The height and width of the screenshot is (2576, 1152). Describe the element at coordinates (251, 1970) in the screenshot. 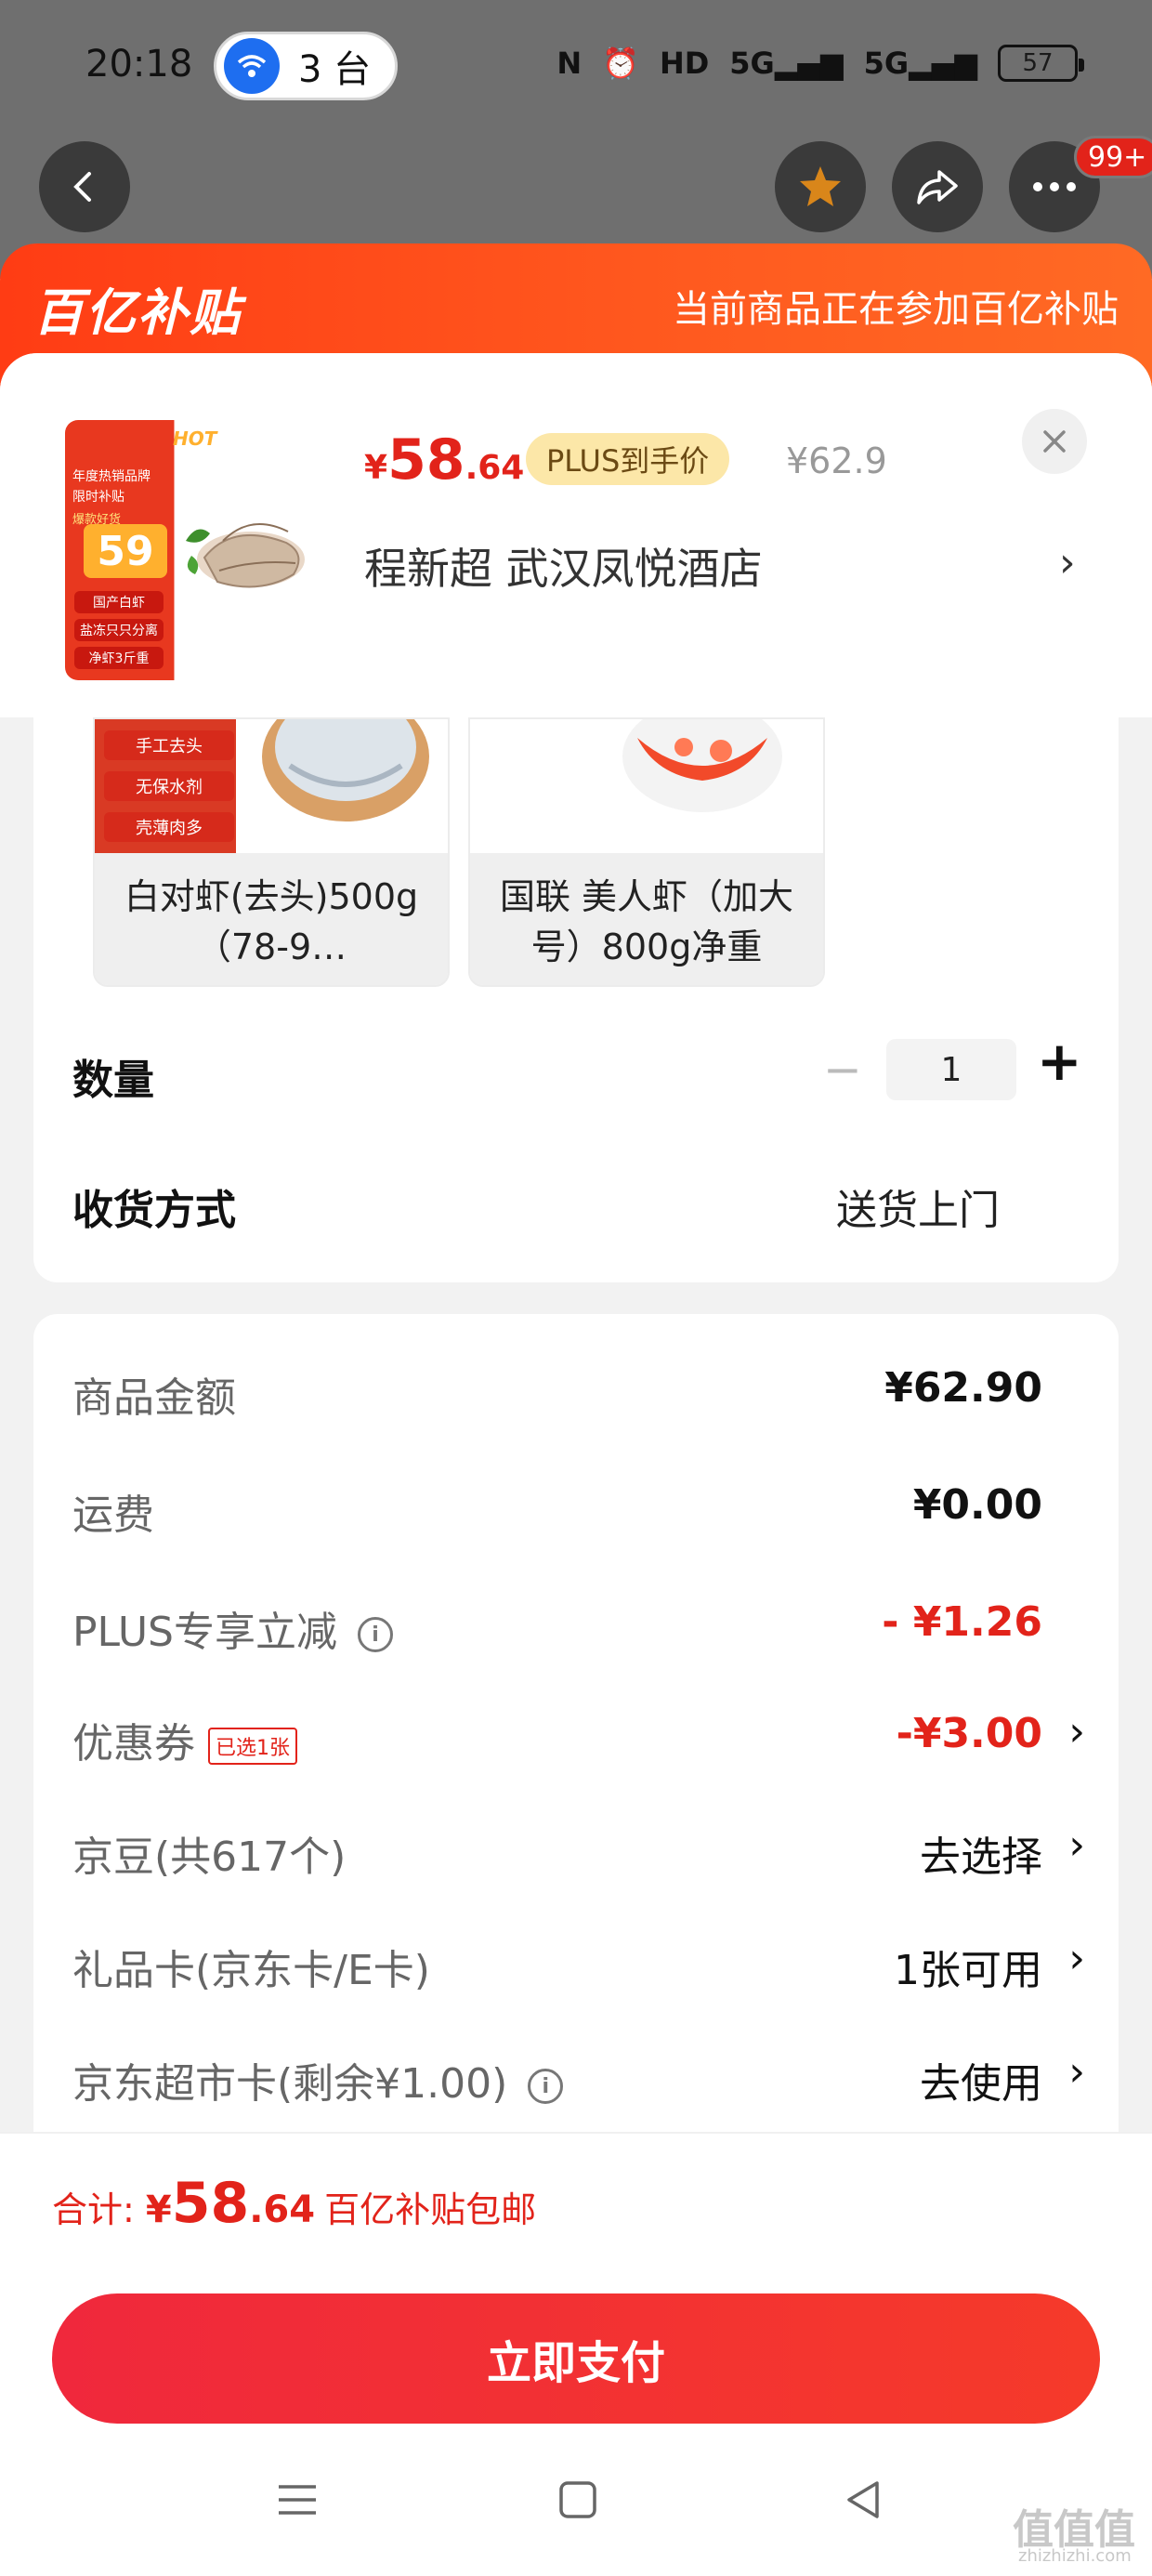

I see `summary-label: 礼品卡(京东卡/E卡)` at that location.